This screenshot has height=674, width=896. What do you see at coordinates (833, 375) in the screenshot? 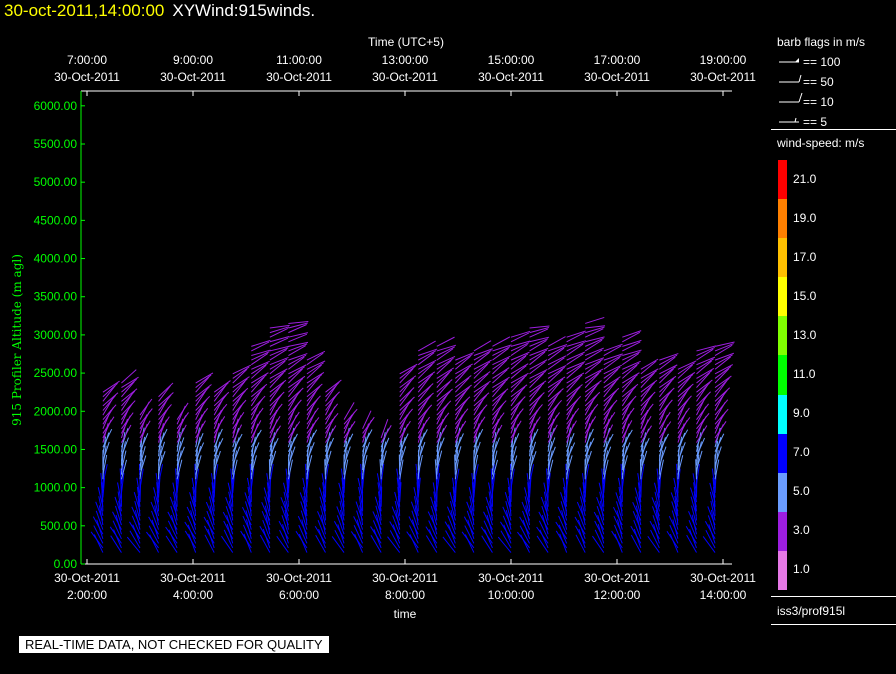
I see `wind-speed-colorbar: 21.0 19.0 17.0 15.0 13.0 11.0 9.0 7.0 5.0 3.0 1.0` at bounding box center [833, 375].